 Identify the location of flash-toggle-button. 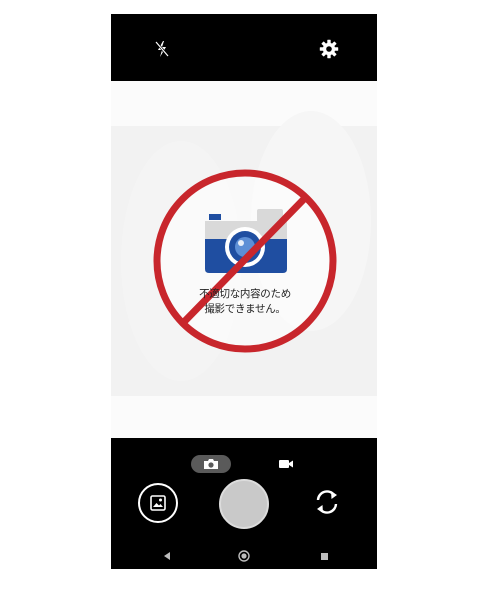
(162, 49).